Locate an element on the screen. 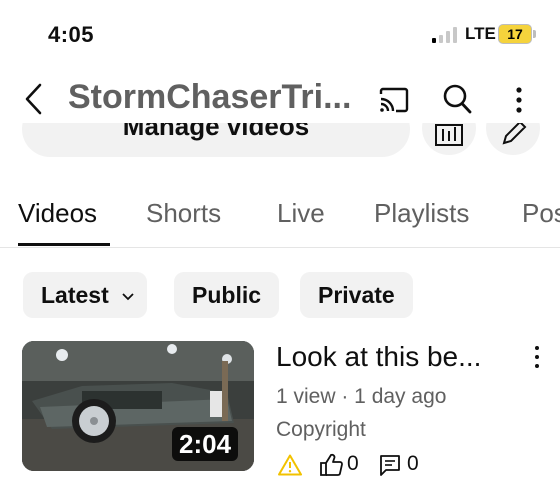  analytics-button is located at coordinates (449, 139).